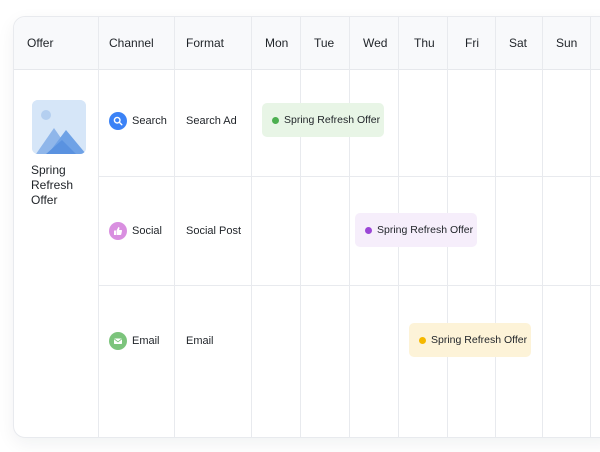 This screenshot has height=452, width=600. I want to click on image-placeholder-icon, so click(59, 127).